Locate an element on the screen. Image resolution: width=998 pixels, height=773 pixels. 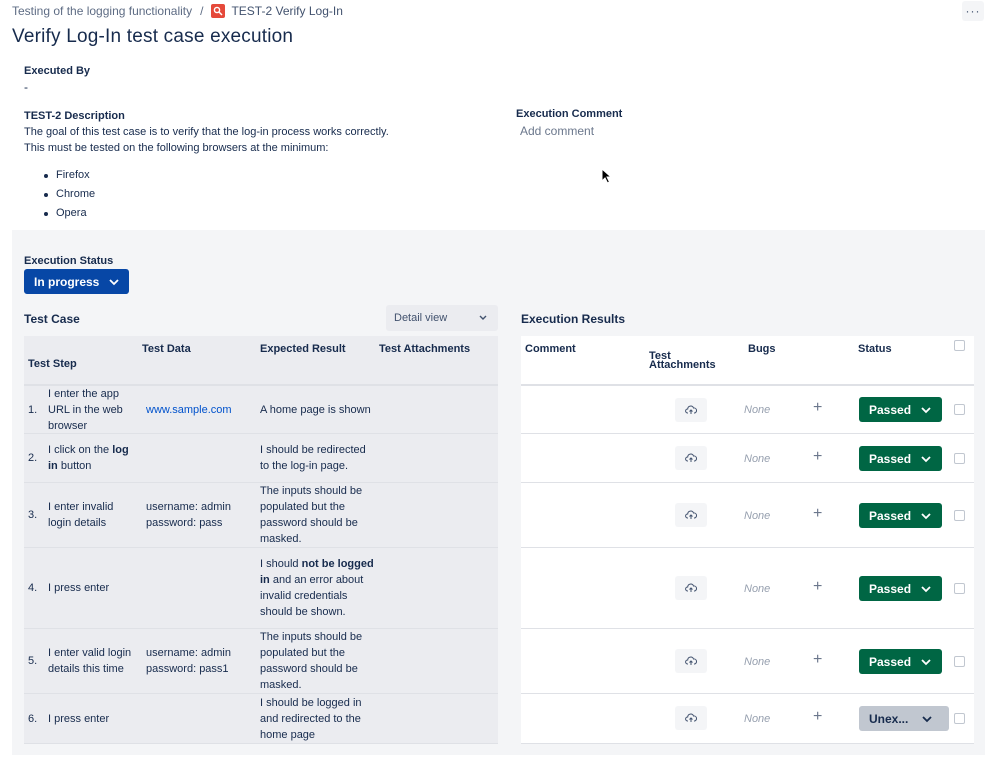
step-number: 3. is located at coordinates (33, 515).